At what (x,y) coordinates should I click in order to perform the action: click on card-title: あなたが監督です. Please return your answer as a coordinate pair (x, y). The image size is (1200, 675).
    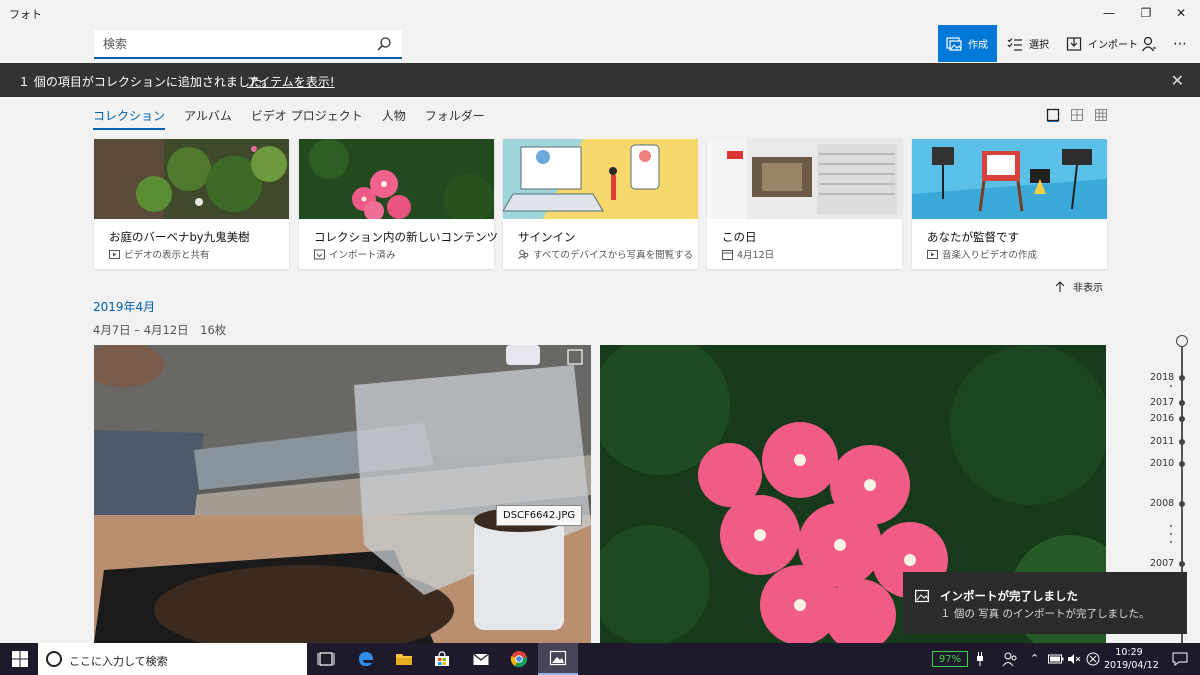
    Looking at the image, I should click on (973, 237).